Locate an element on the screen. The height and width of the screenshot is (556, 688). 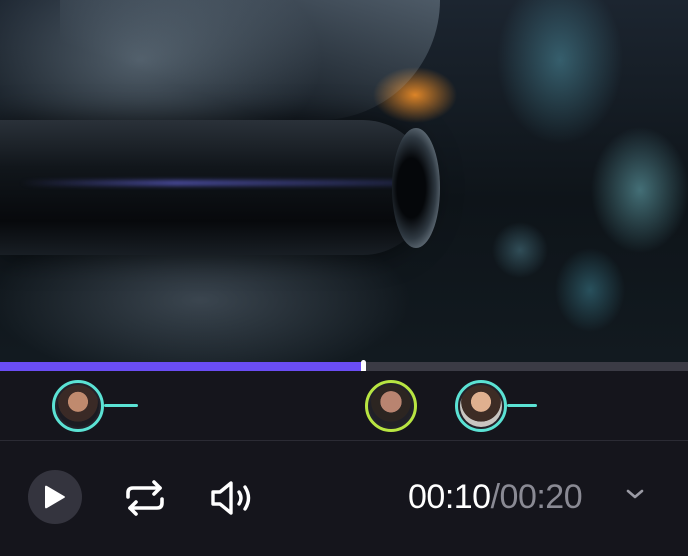
repeat-icon is located at coordinates (145, 498).